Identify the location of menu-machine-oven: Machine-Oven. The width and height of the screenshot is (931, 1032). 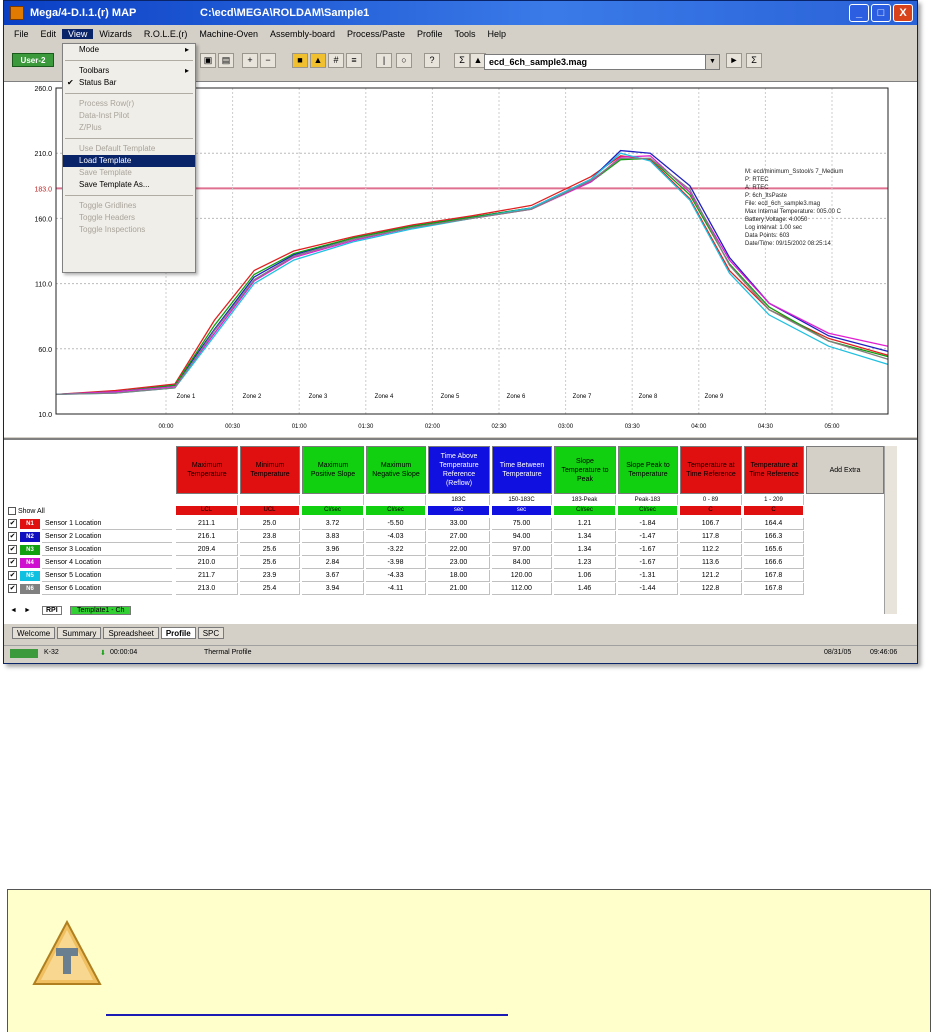
(228, 34).